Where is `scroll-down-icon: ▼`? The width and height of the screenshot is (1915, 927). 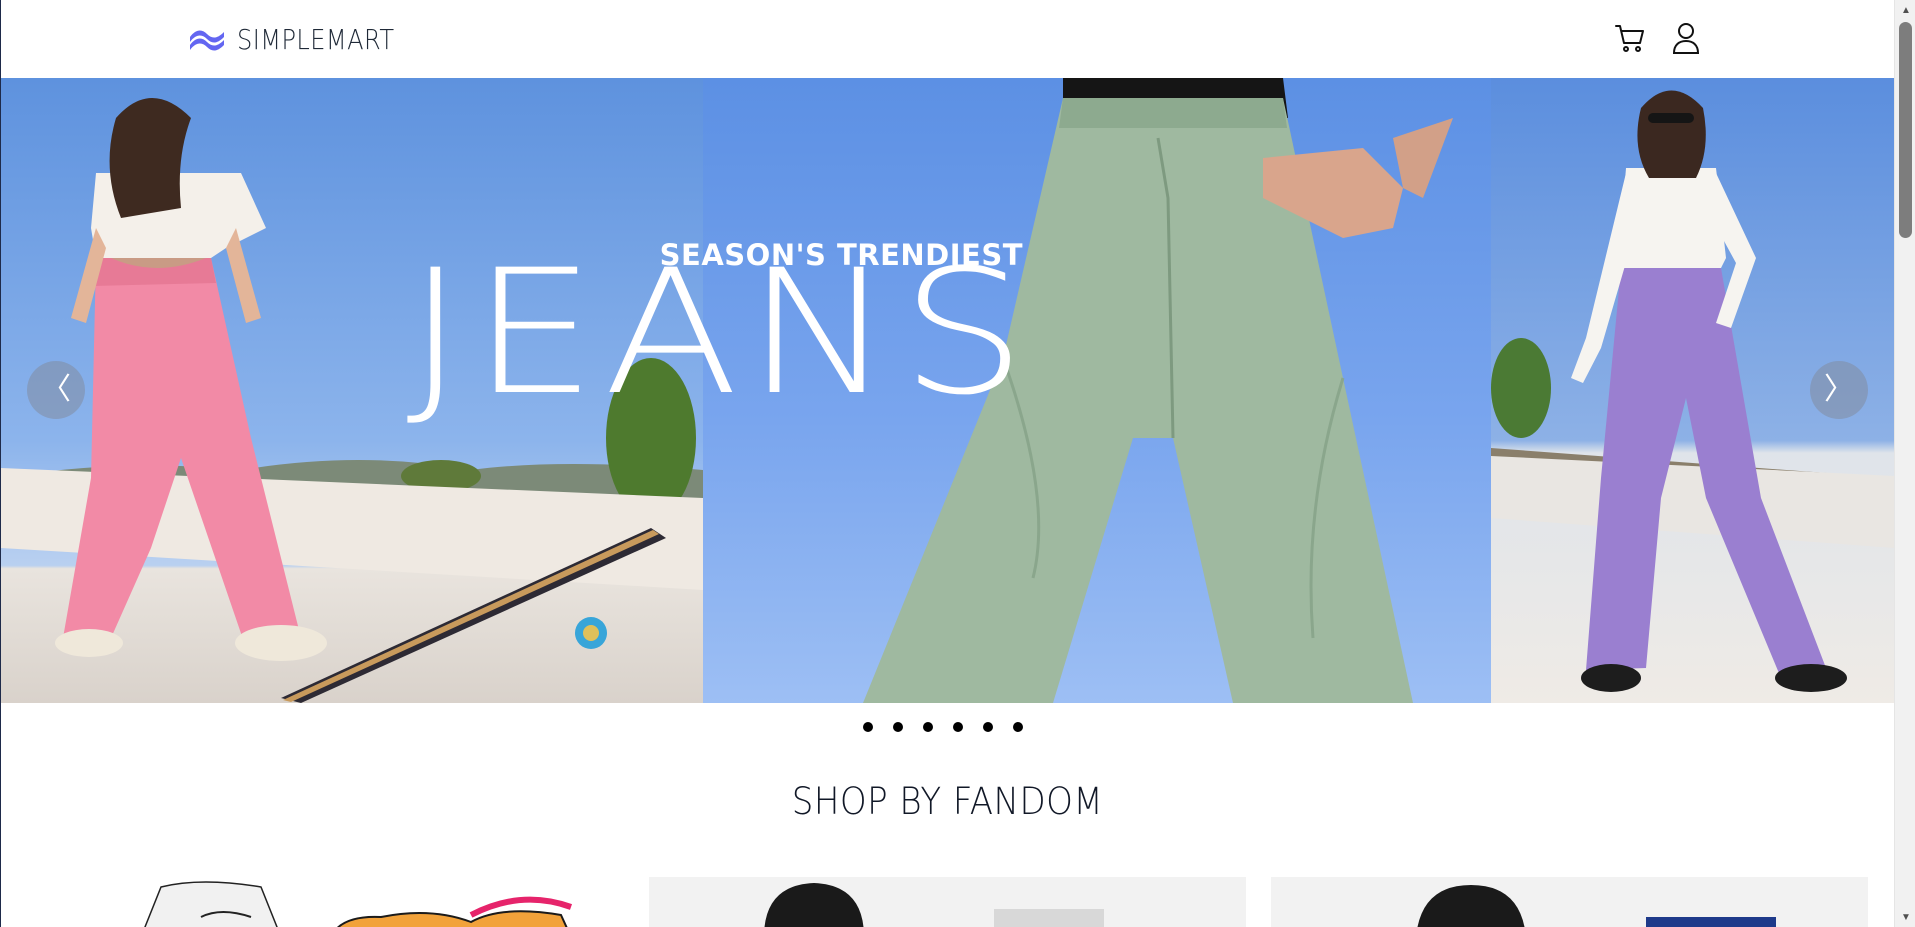
scroll-down-icon: ▼ is located at coordinates (1906, 917).